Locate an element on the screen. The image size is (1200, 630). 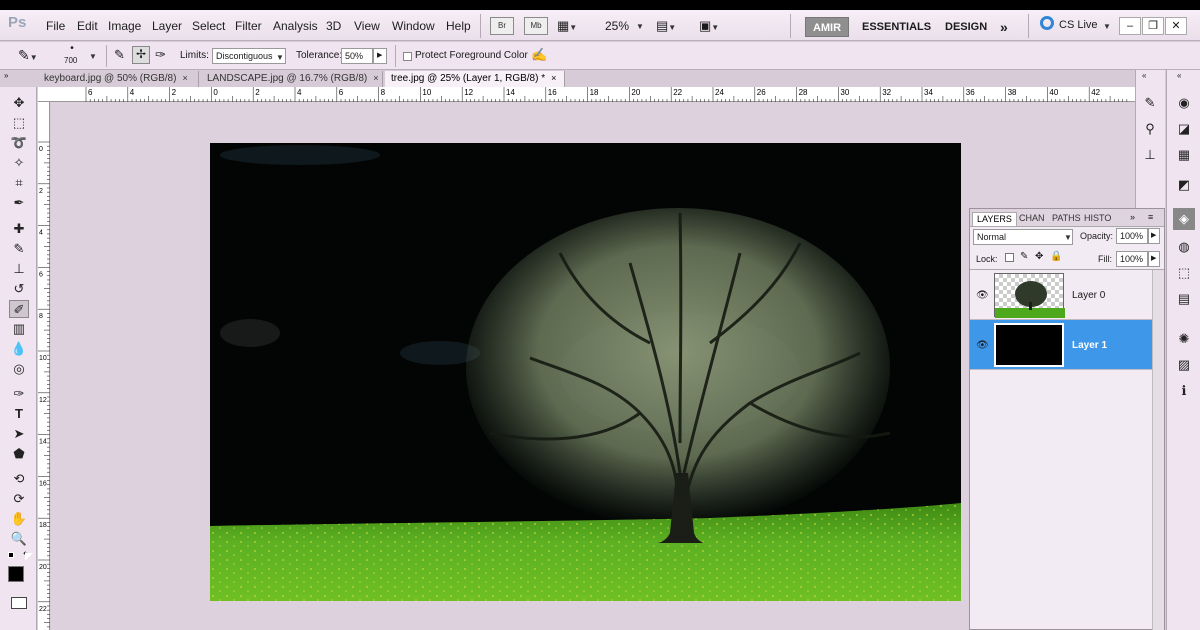
3d-orbit-tool-icon: ⟳ is located at coordinates (19, 499).